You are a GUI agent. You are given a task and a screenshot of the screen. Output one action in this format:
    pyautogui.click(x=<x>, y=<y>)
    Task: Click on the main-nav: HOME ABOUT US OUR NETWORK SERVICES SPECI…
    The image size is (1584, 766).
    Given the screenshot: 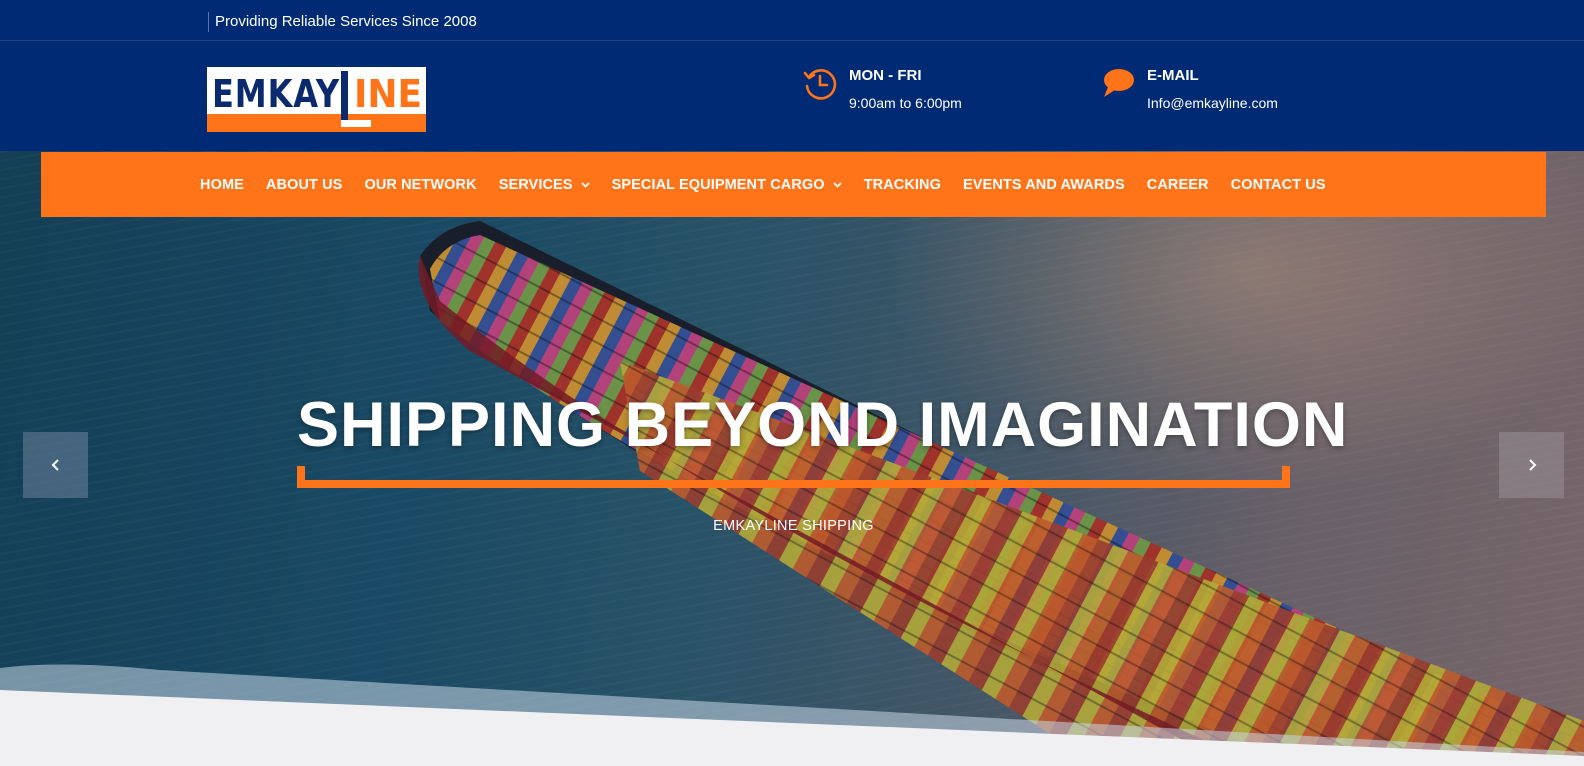 What is the action you would take?
    pyautogui.click(x=793, y=184)
    